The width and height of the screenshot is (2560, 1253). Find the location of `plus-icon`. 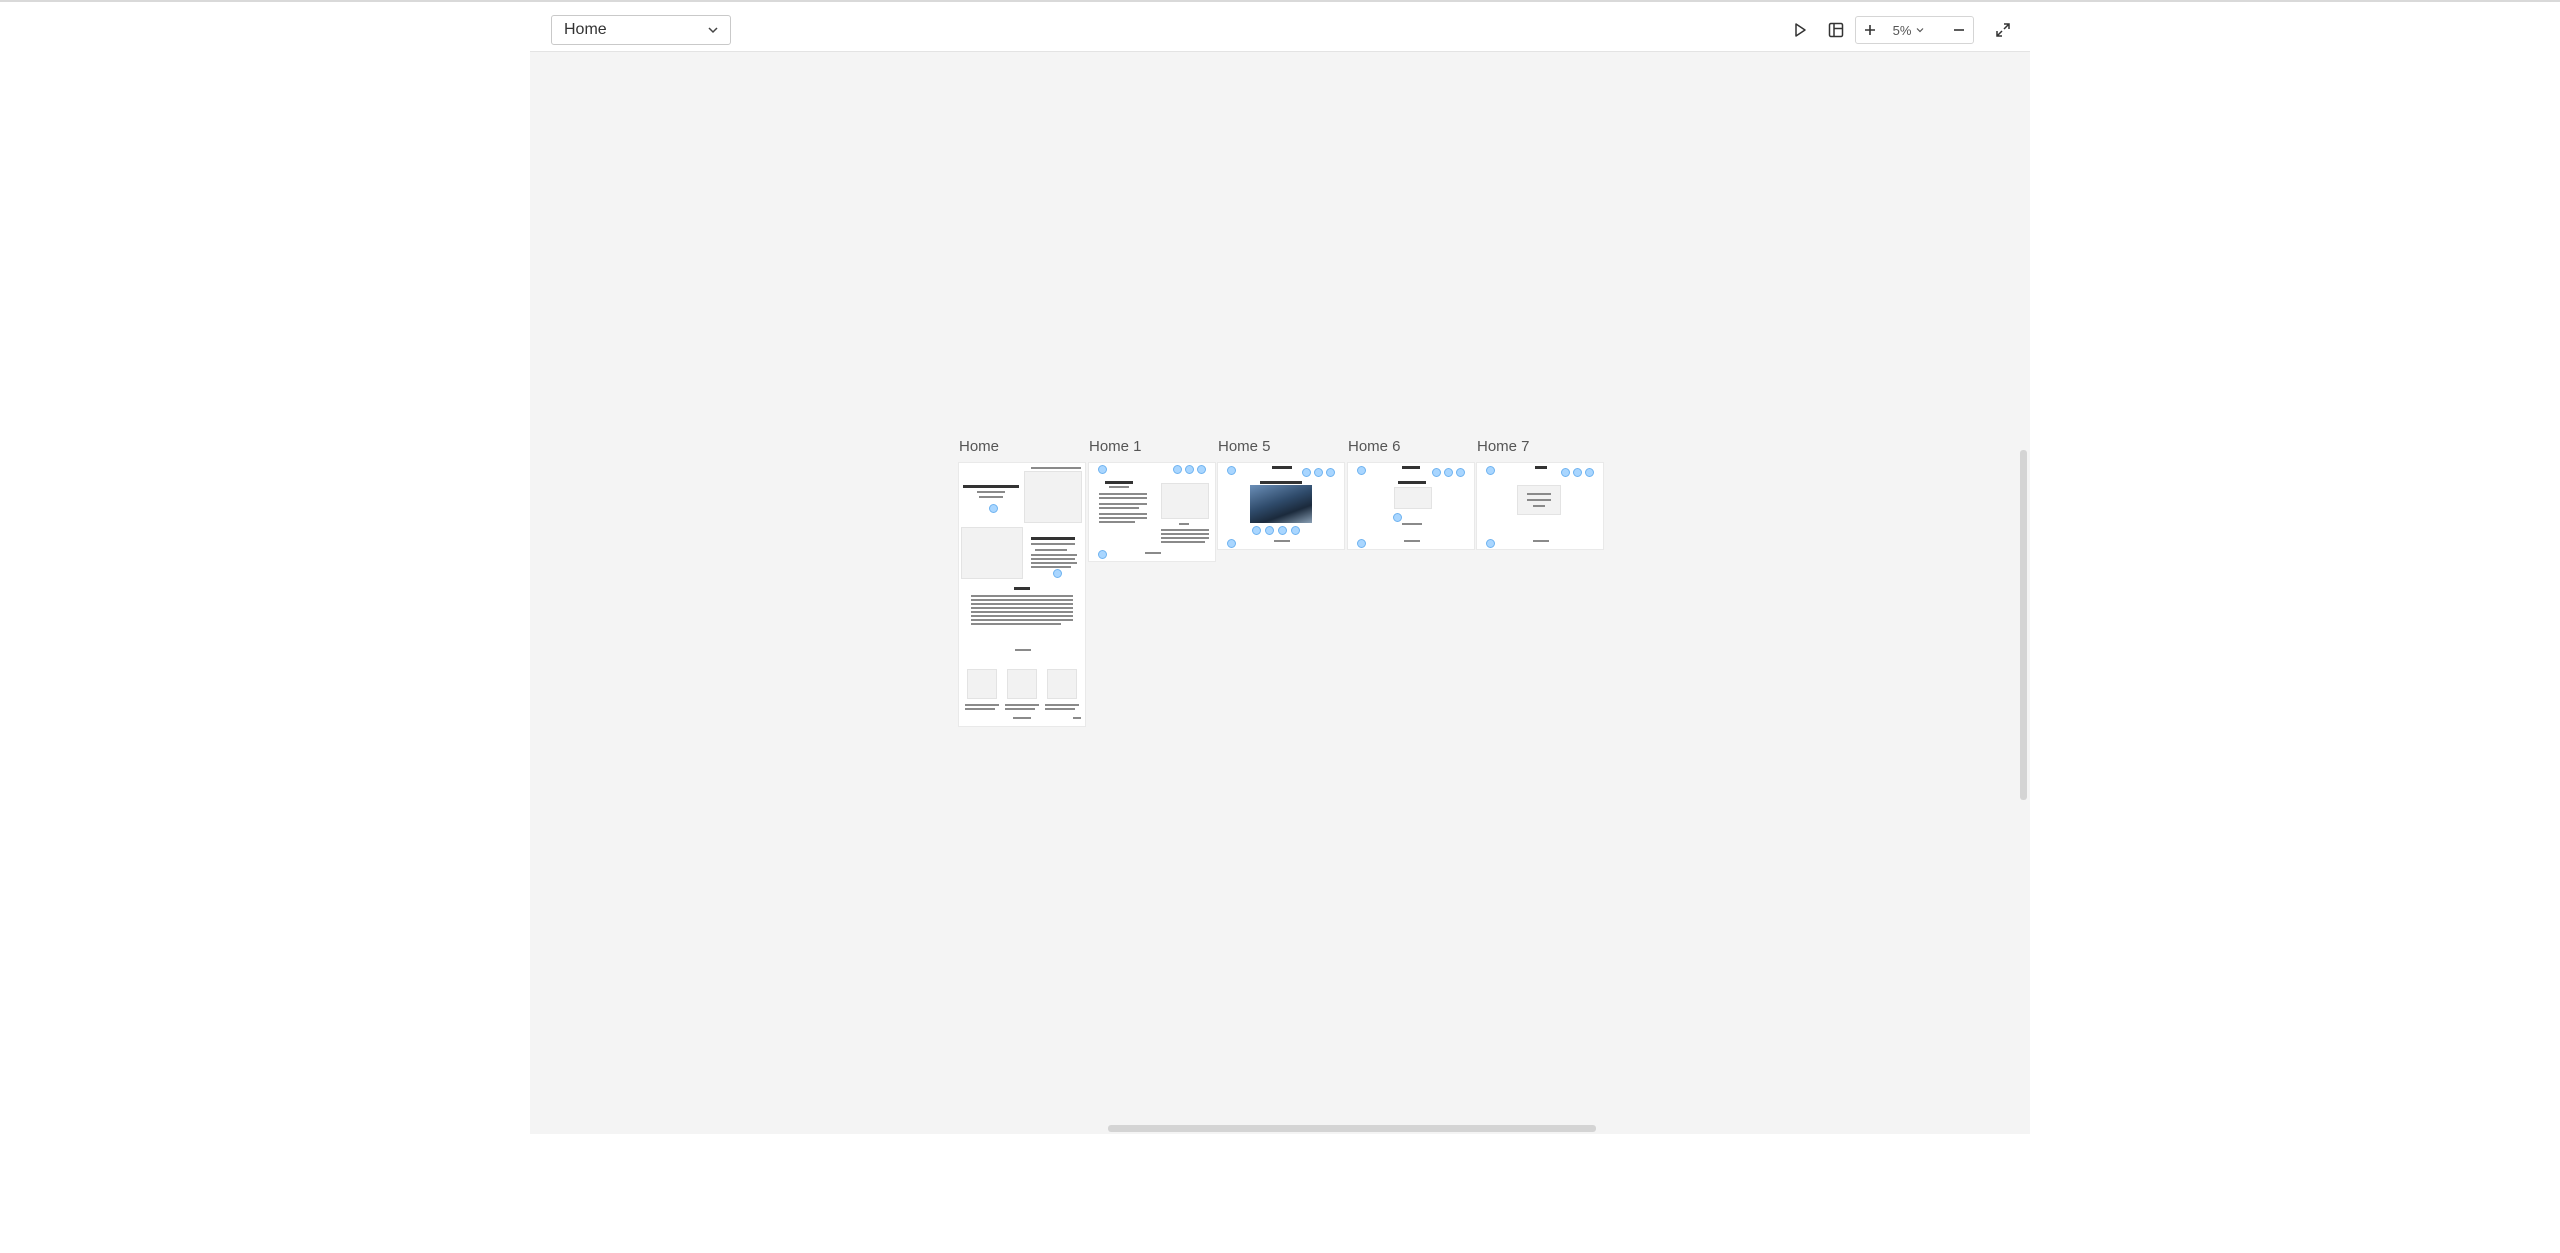

plus-icon is located at coordinates (1870, 30).